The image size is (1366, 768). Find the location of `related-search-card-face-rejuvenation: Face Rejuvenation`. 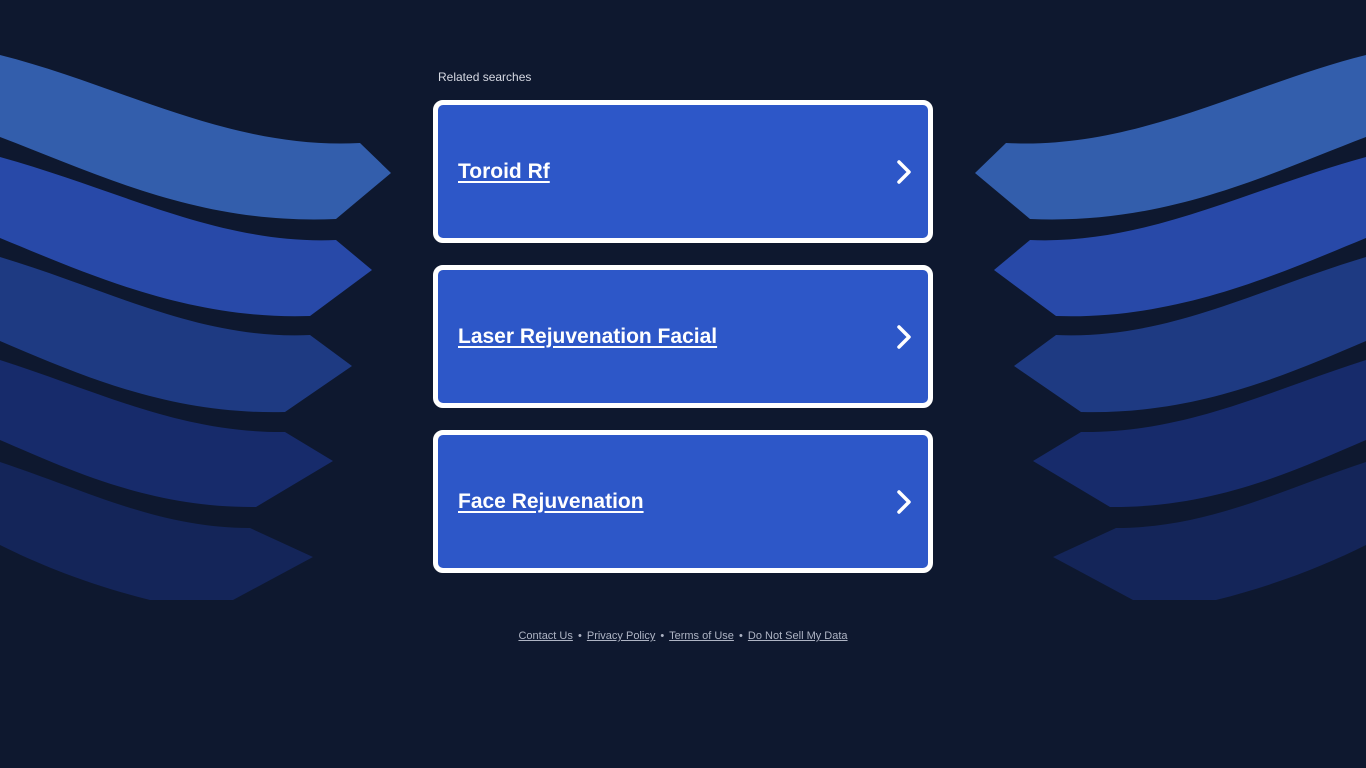

related-search-card-face-rejuvenation: Face Rejuvenation is located at coordinates (683, 501).